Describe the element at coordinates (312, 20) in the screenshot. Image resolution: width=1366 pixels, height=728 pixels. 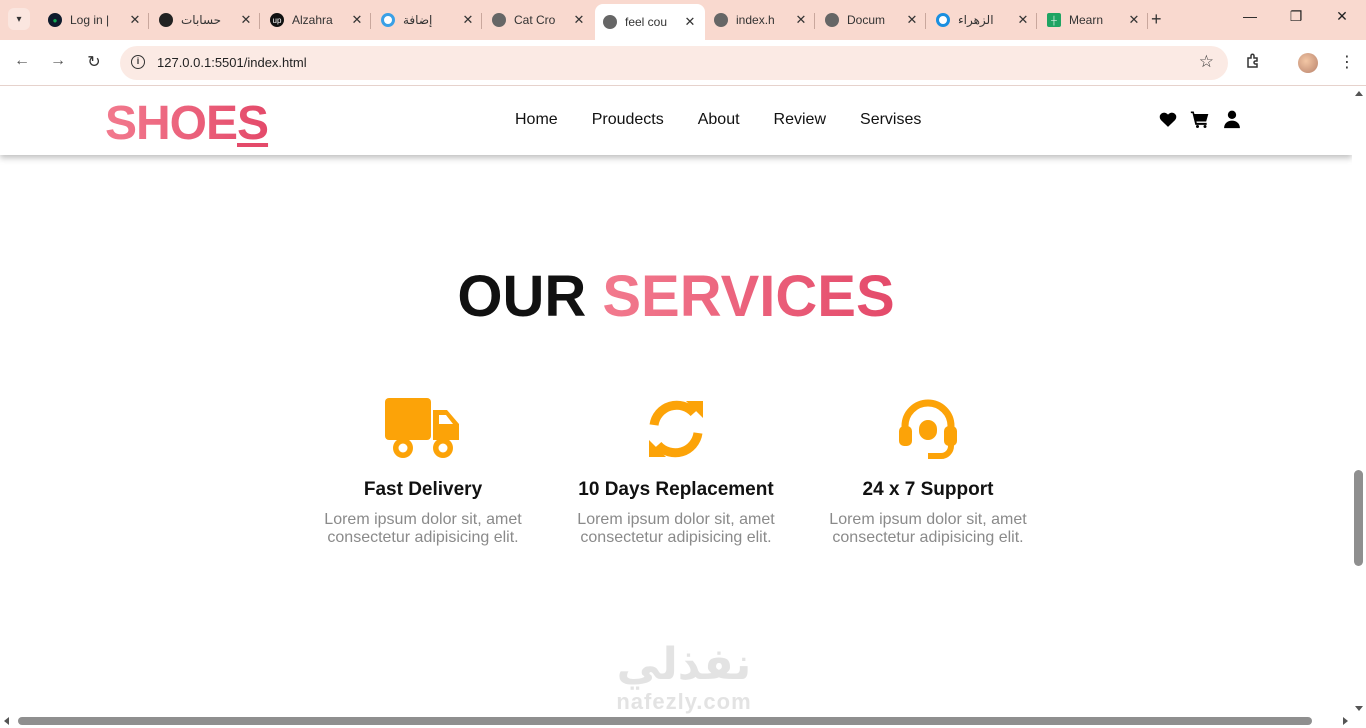
I see `tab-label: Alzahra` at that location.